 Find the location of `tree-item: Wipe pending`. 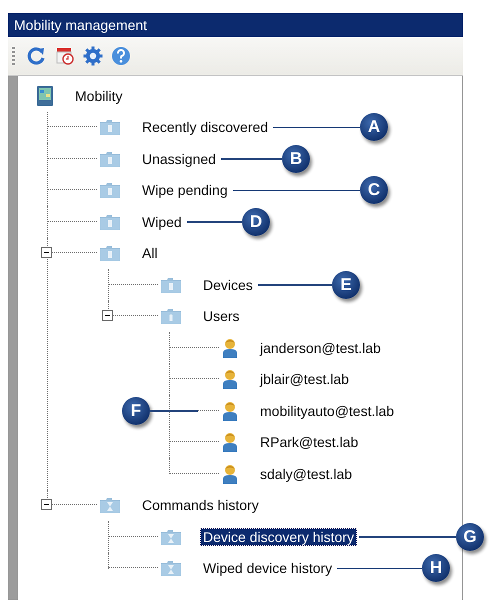

tree-item: Wipe pending is located at coordinates (185, 190).